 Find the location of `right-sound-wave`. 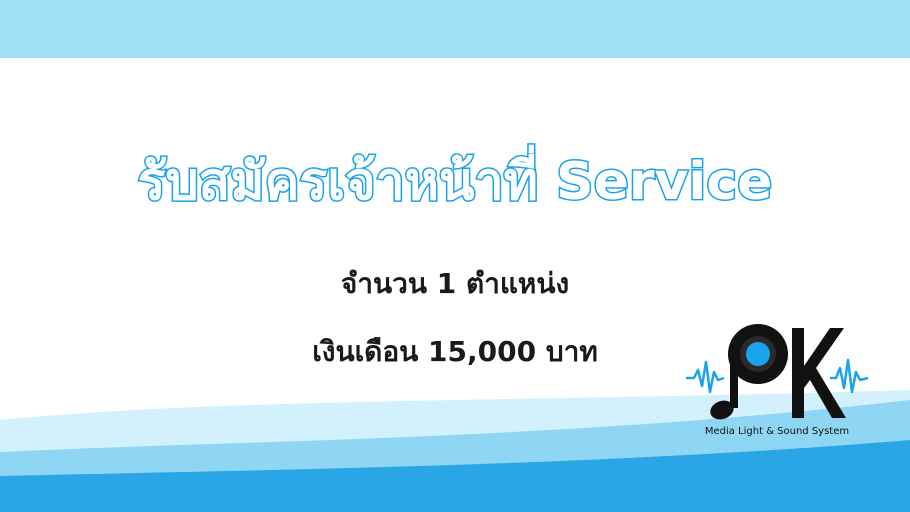

right-sound-wave is located at coordinates (849, 376).